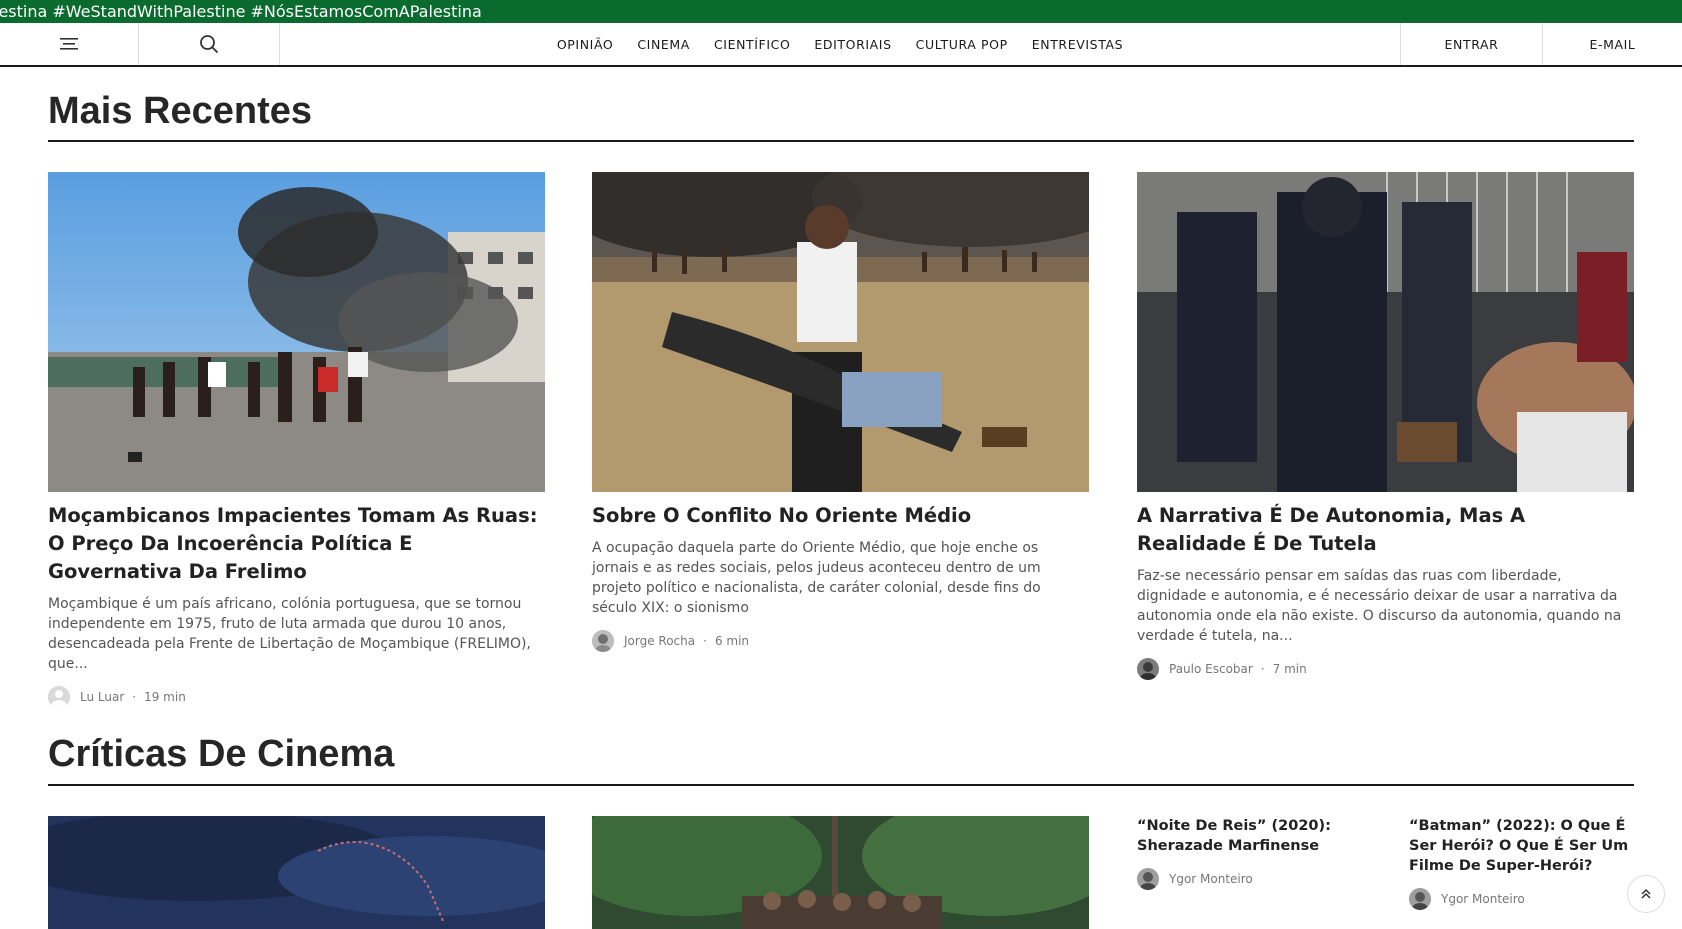 Image resolution: width=1682 pixels, height=929 pixels. I want to click on article-title: Sobre O Conflito No Oriente Médio, so click(840, 516).